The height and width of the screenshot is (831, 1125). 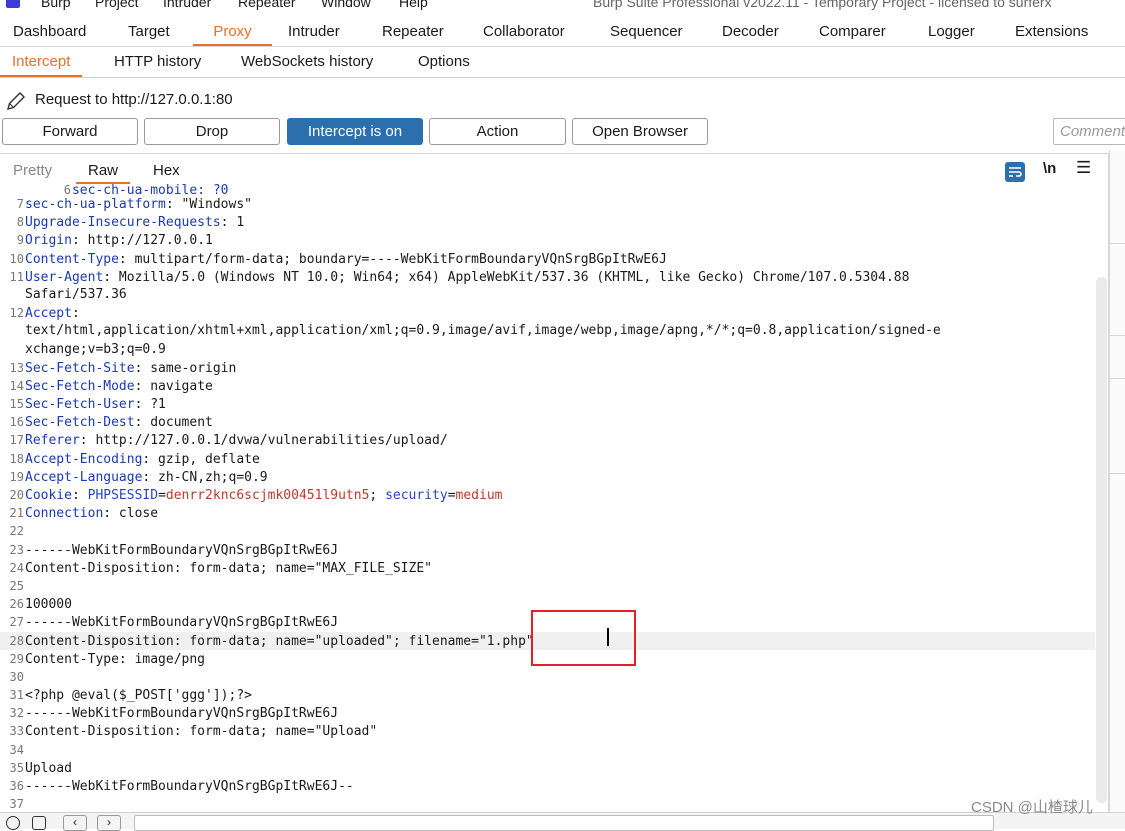 I want to click on forward-arrow-icon: ›, so click(x=109, y=823).